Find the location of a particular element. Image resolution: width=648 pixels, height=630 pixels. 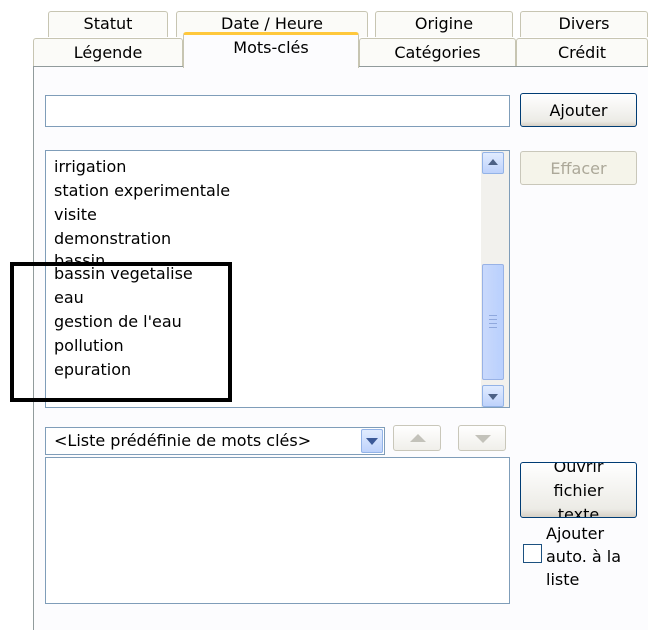

predefined-keywords-combo: <Liste prédéfinie de mots clés> is located at coordinates (215, 441).